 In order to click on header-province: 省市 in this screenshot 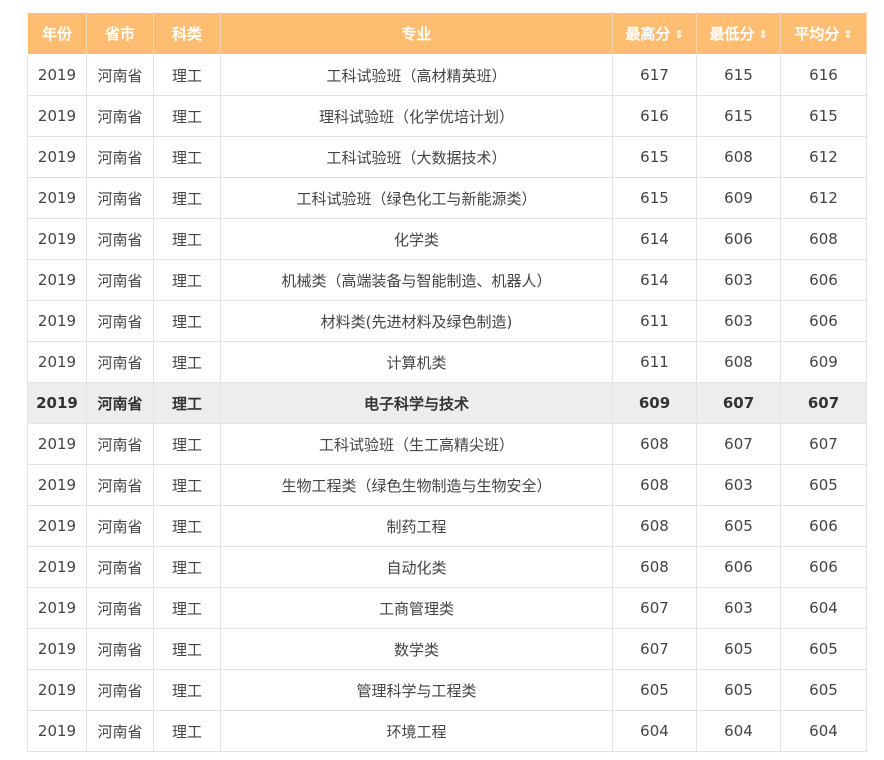, I will do `click(120, 33)`.